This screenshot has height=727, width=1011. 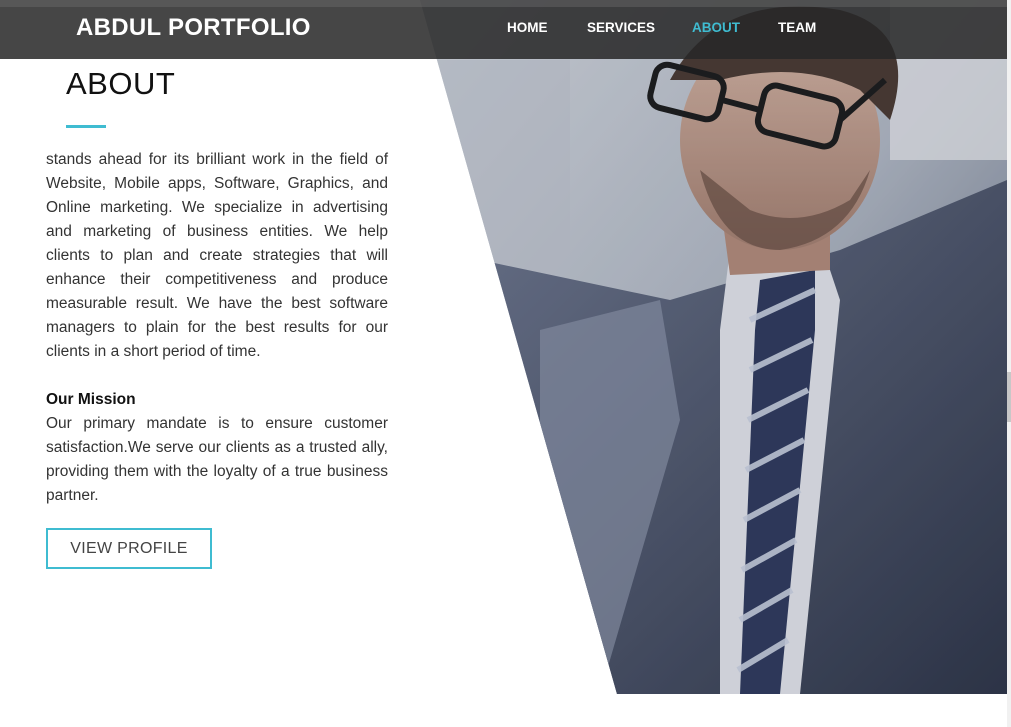 What do you see at coordinates (735, 27) in the screenshot?
I see `nav-about: ABOUT` at bounding box center [735, 27].